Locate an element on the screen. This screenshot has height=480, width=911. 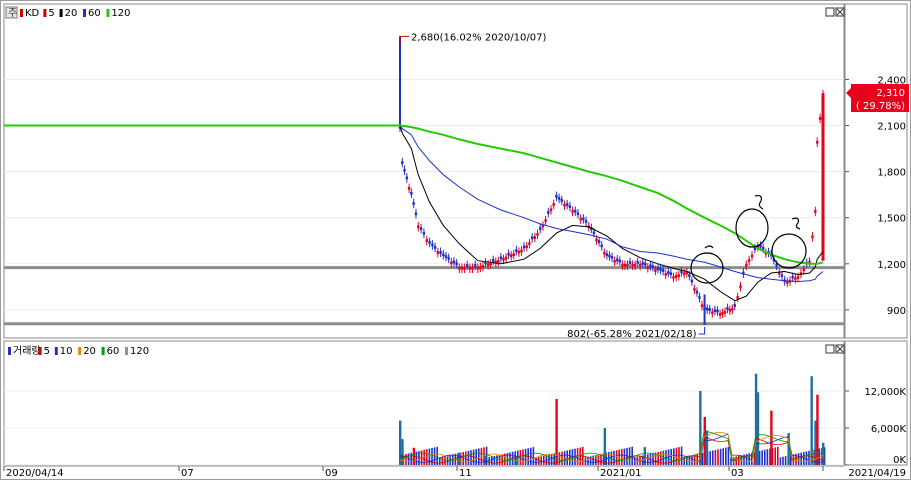
volume-tick-label-1: 6,000K is located at coordinates (889, 429).